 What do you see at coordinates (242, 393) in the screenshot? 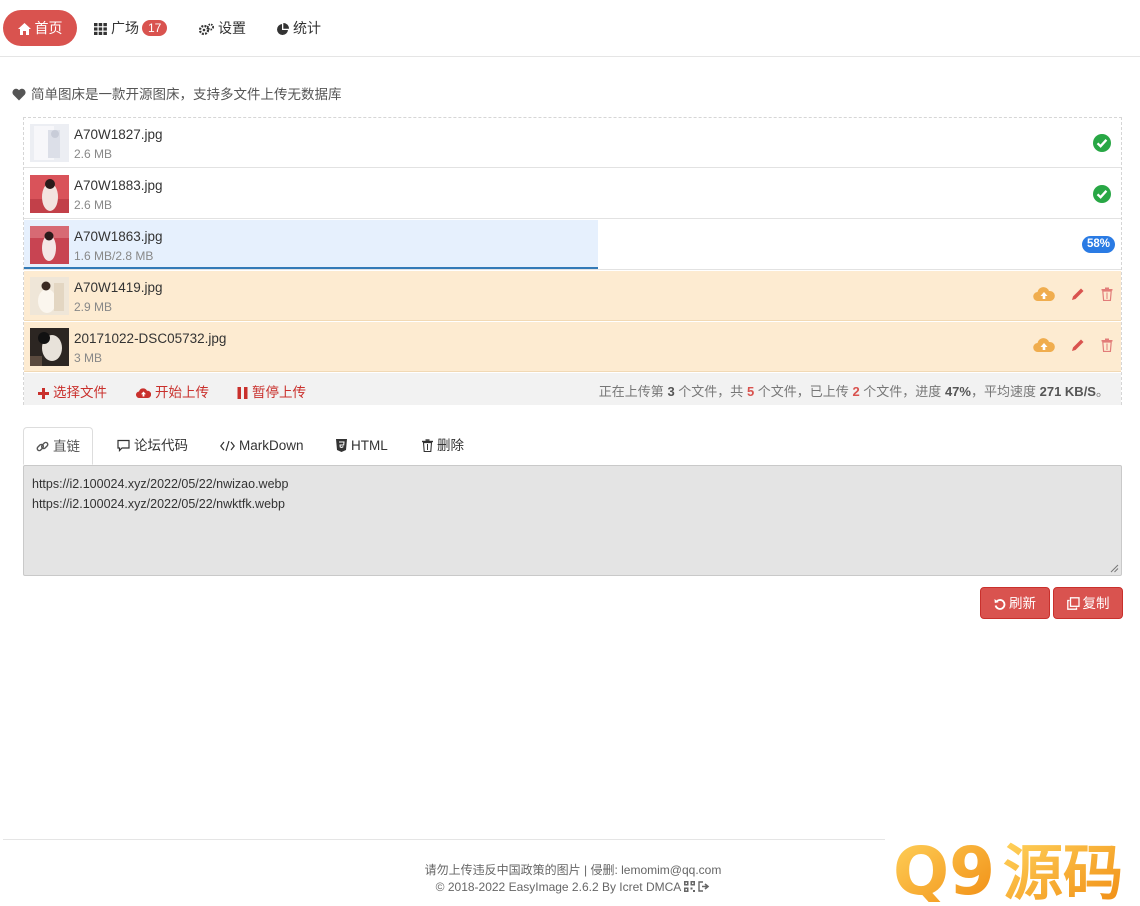
I see `pause-icon` at bounding box center [242, 393].